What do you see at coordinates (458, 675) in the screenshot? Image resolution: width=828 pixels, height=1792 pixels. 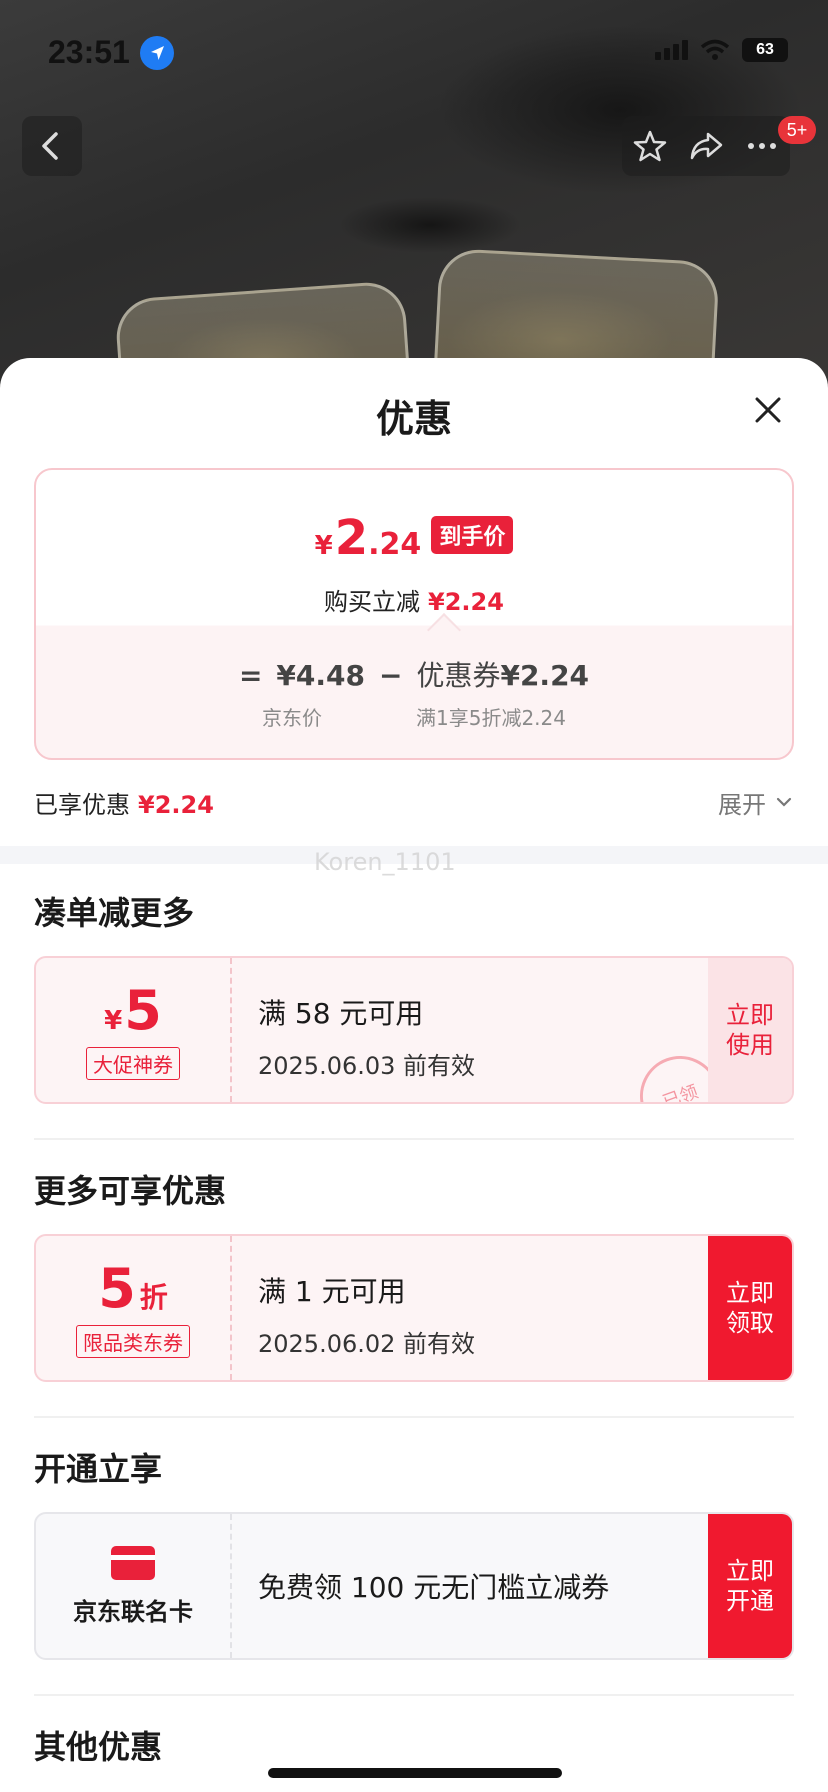 I see `coupon-label: 优惠券` at bounding box center [458, 675].